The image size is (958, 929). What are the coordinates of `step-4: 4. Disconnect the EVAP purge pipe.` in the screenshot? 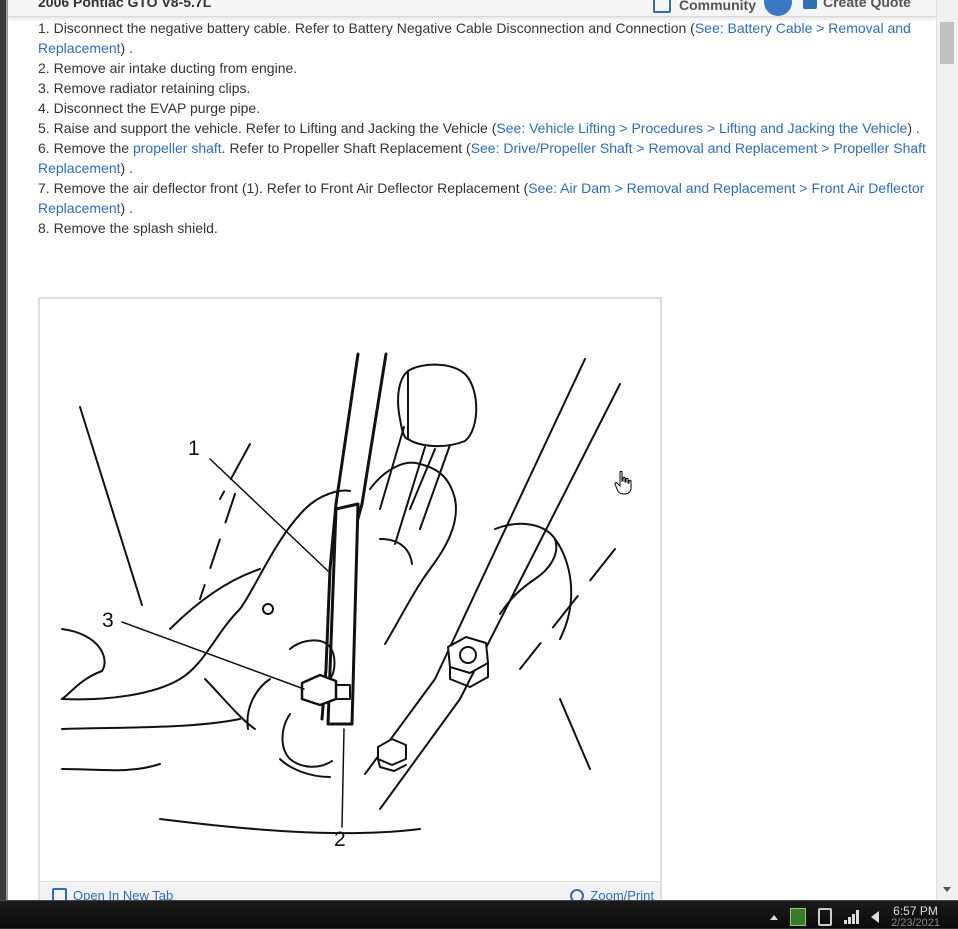 It's located at (149, 108).